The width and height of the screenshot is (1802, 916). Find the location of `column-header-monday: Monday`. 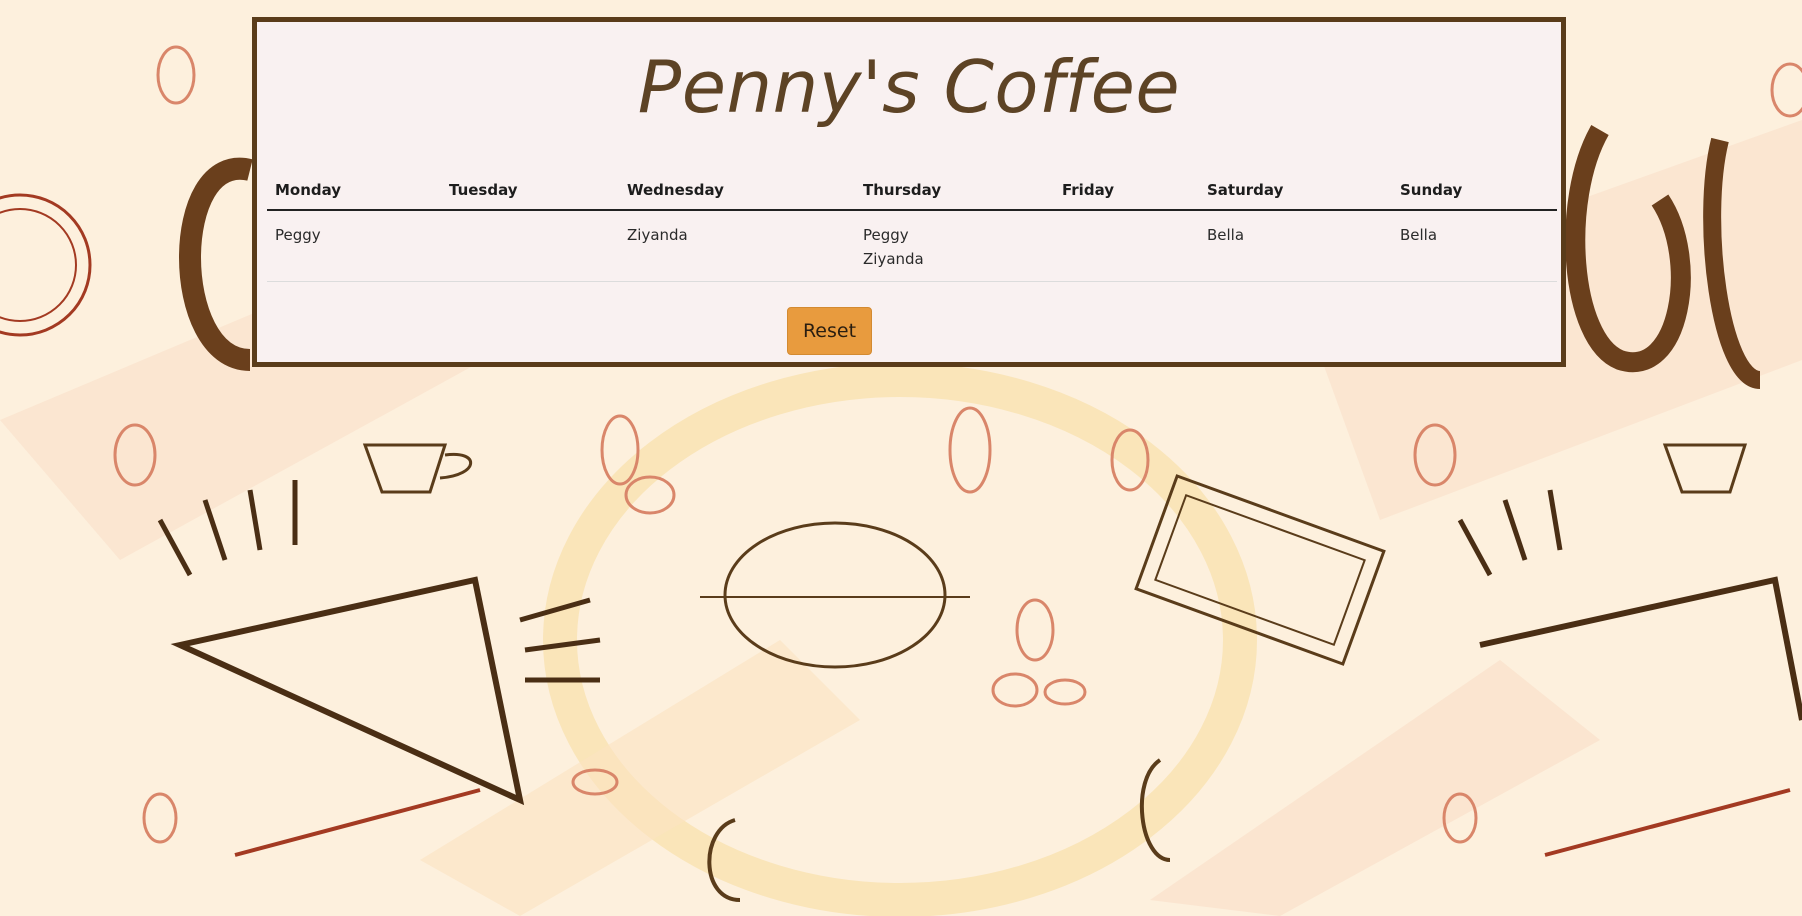

column-header-monday: Monday is located at coordinates (354, 190).